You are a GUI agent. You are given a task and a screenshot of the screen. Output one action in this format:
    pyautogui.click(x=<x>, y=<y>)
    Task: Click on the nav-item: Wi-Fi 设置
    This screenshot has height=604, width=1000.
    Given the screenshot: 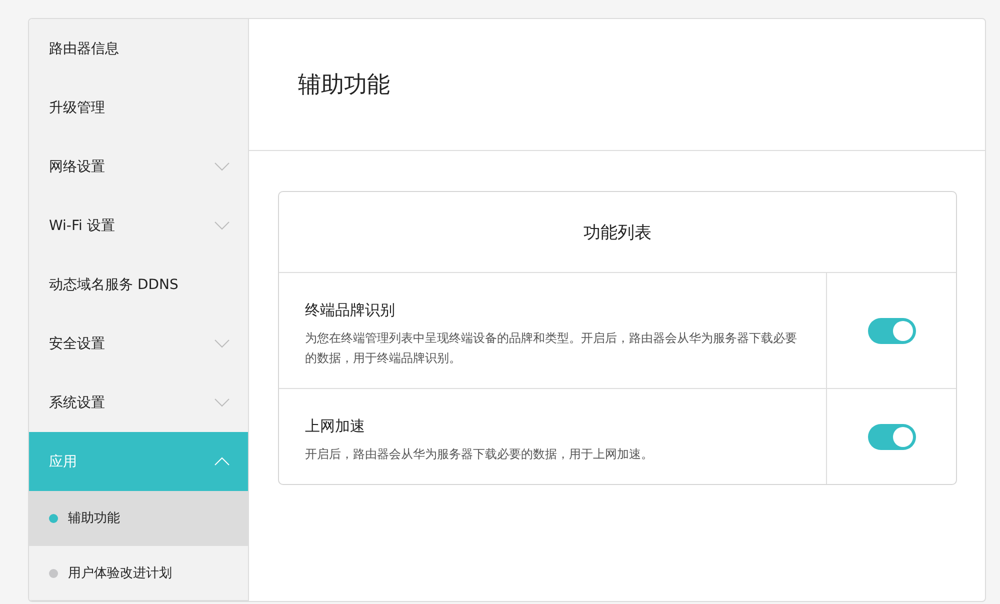 What is the action you would take?
    pyautogui.click(x=138, y=225)
    